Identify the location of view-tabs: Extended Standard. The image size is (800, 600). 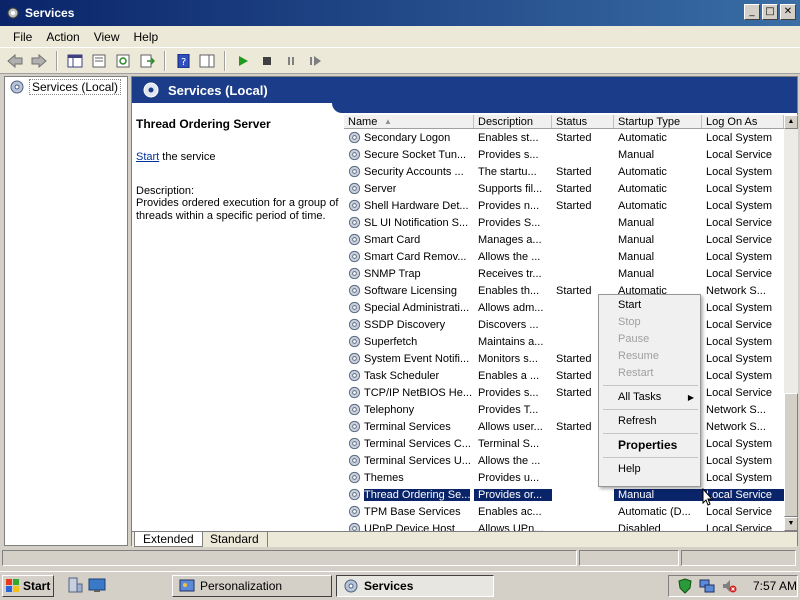
(464, 539).